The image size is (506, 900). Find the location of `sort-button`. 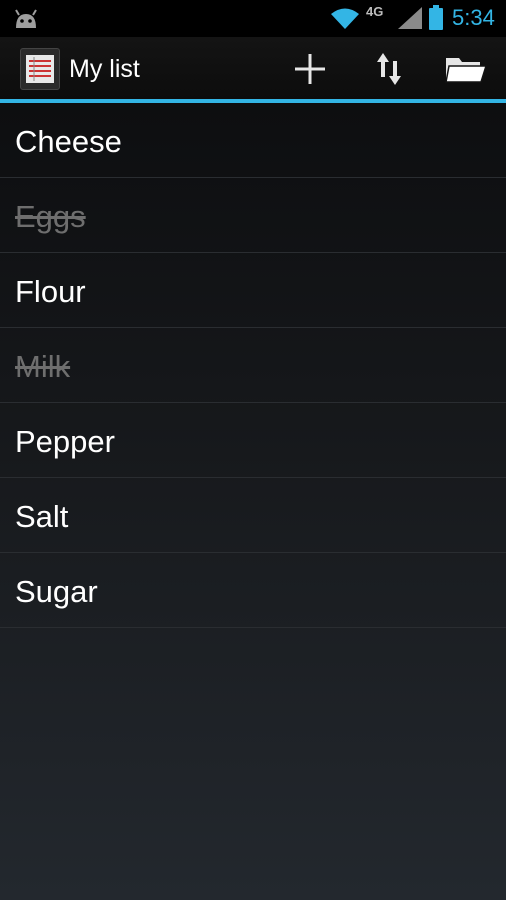

sort-button is located at coordinates (389, 69).